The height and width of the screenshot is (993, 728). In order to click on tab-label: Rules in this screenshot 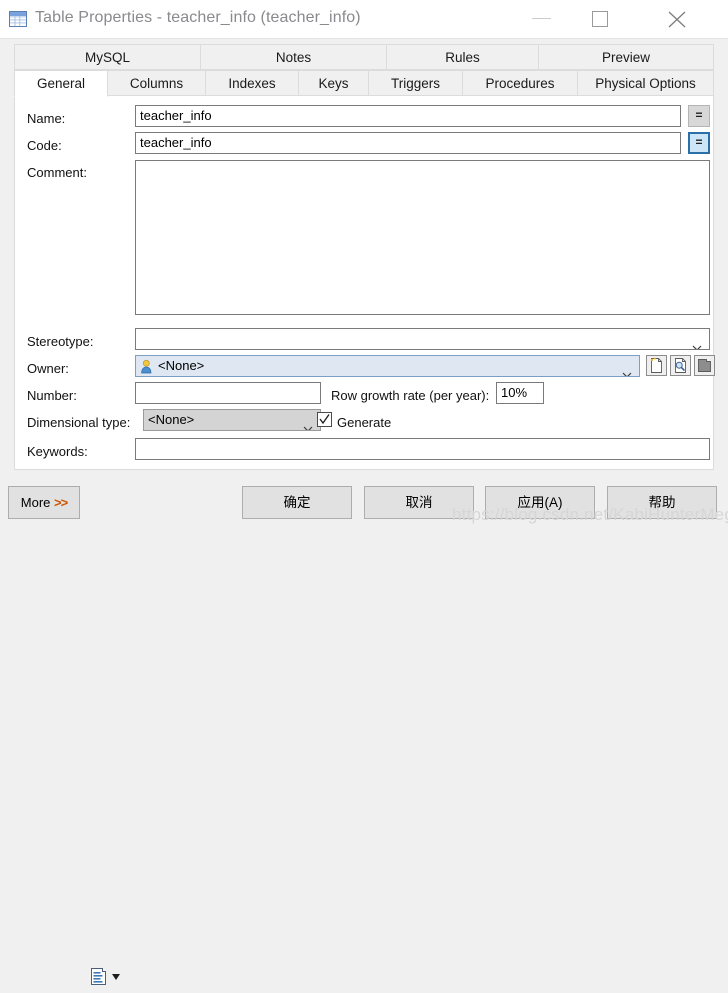, I will do `click(462, 57)`.